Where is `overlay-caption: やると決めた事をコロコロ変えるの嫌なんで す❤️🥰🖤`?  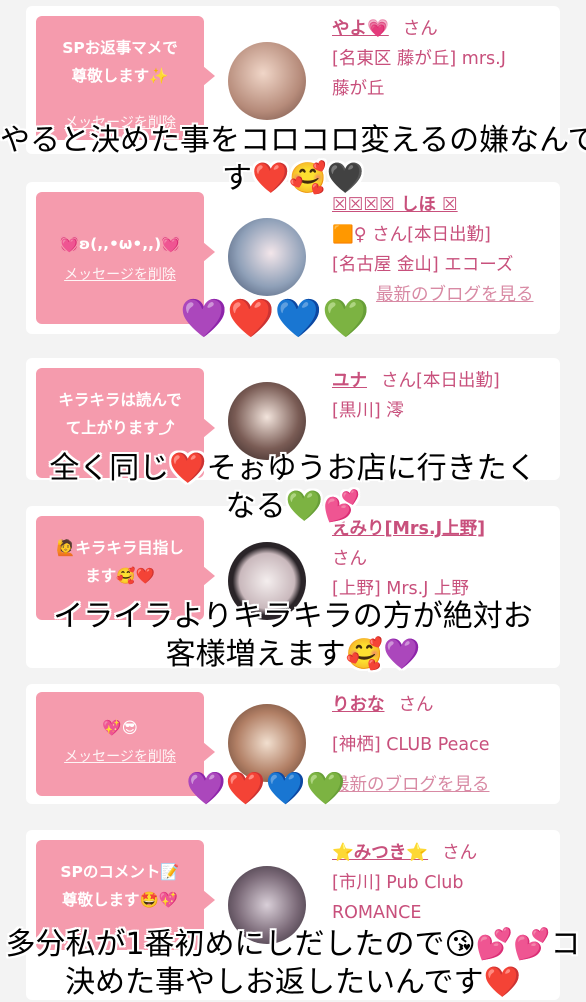
overlay-caption: やると決めた事をコロコロ変えるの嫌なんで す❤️🥰🖤 is located at coordinates (293, 159).